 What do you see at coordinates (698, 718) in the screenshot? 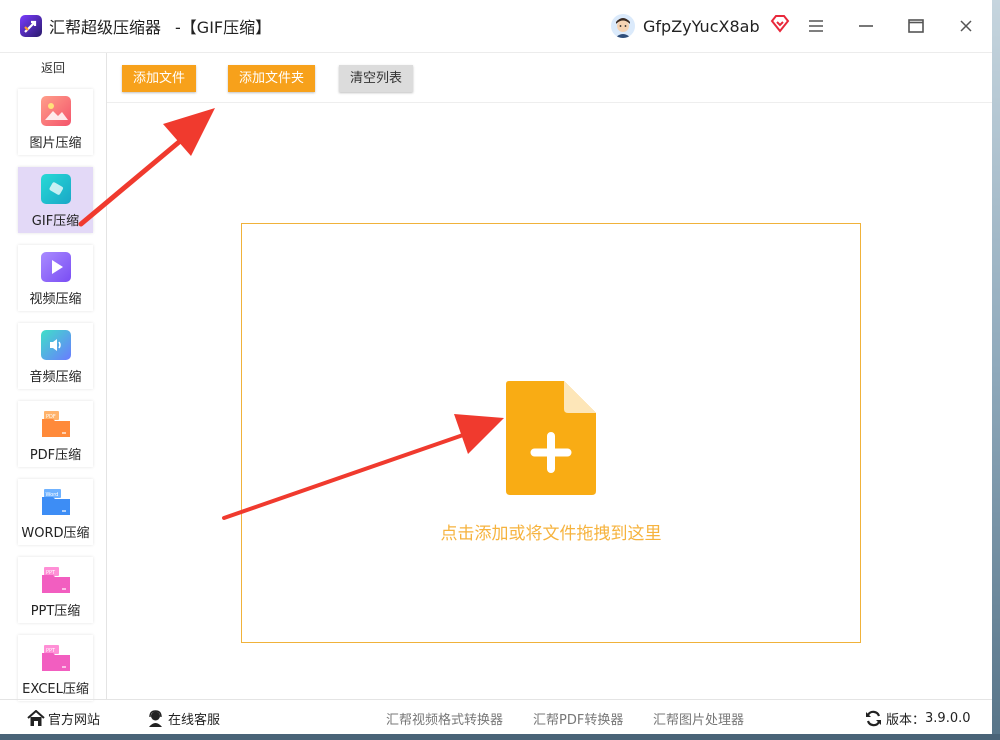
I see `image-processor-link: 汇帮图片处理器` at bounding box center [698, 718].